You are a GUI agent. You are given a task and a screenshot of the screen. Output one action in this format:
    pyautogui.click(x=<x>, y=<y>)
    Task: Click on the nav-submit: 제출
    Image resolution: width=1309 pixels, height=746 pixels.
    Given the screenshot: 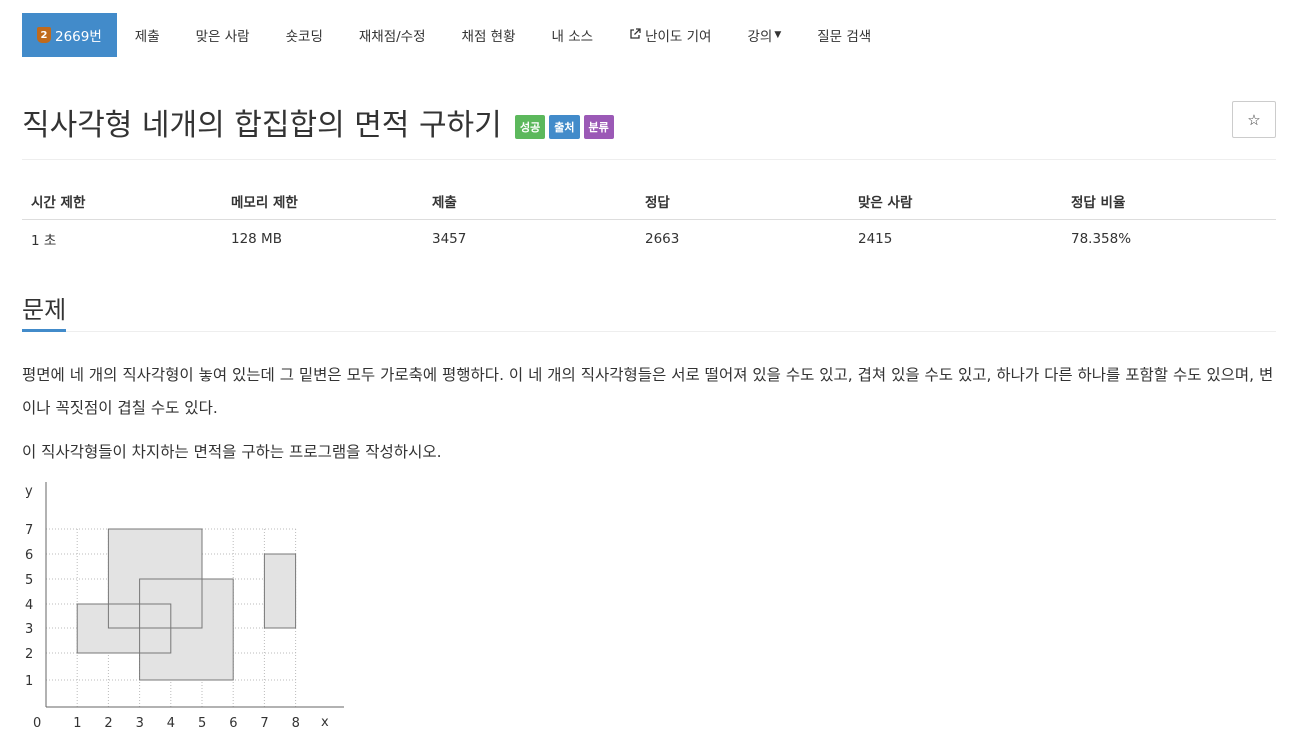 What is the action you would take?
    pyautogui.click(x=147, y=35)
    